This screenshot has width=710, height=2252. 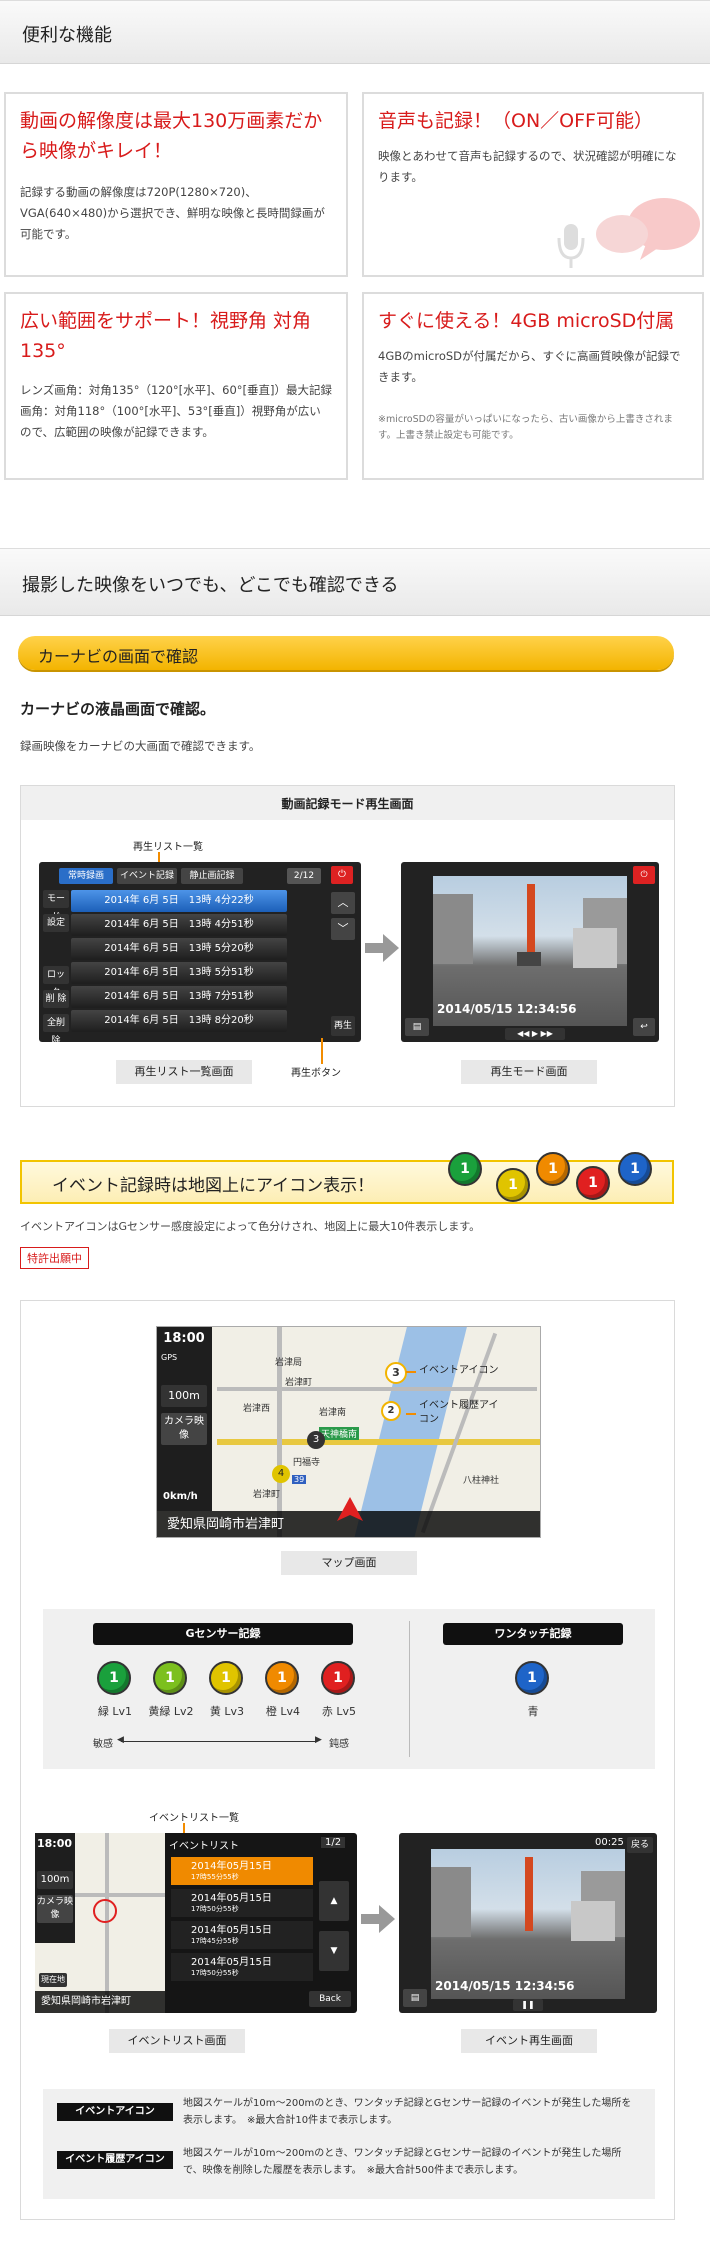 What do you see at coordinates (115, 2112) in the screenshot?
I see `legend-tag-event: イベントアイコン` at bounding box center [115, 2112].